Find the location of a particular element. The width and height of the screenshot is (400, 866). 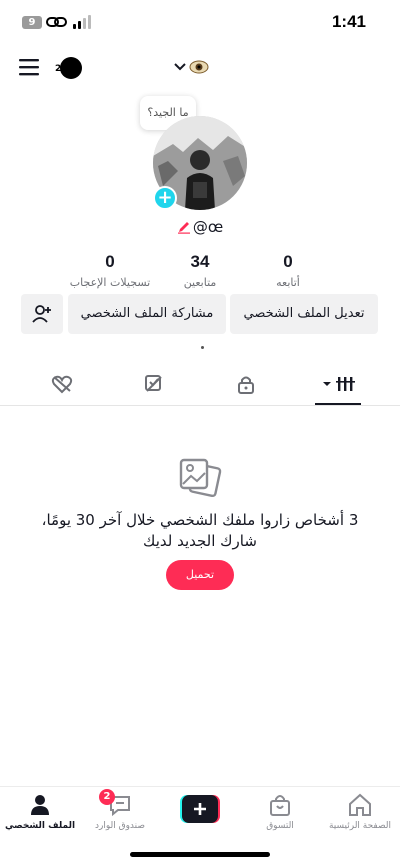

shopping-bag-icon is located at coordinates (280, 805).